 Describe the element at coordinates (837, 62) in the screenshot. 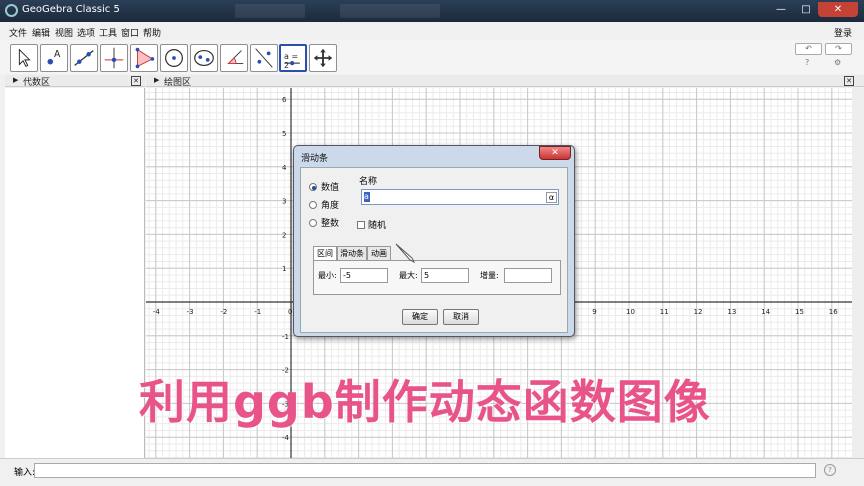

I see `settings-icon: ⚙` at that location.